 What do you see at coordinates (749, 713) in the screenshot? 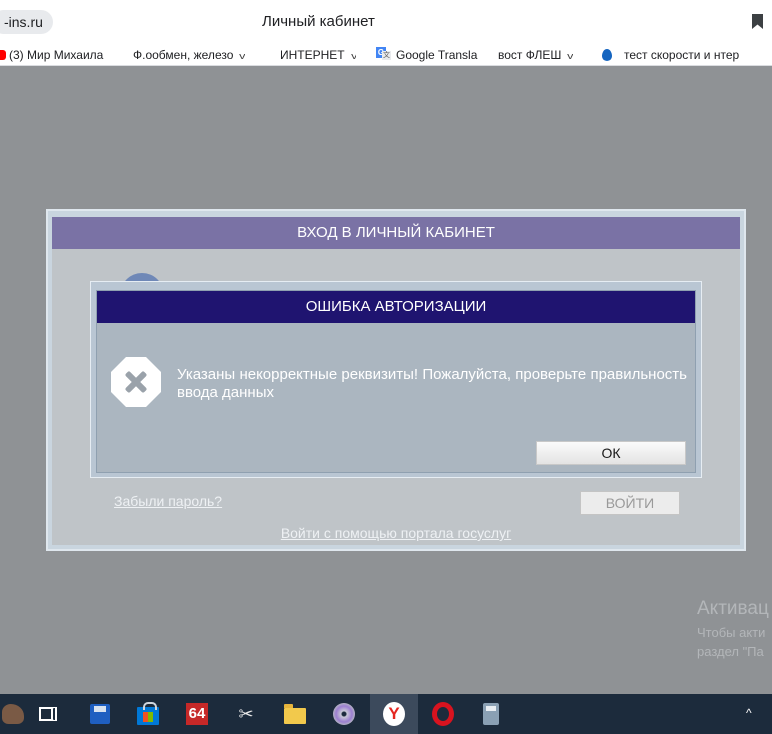
I see `tray-expand-icon: ^` at bounding box center [749, 713].